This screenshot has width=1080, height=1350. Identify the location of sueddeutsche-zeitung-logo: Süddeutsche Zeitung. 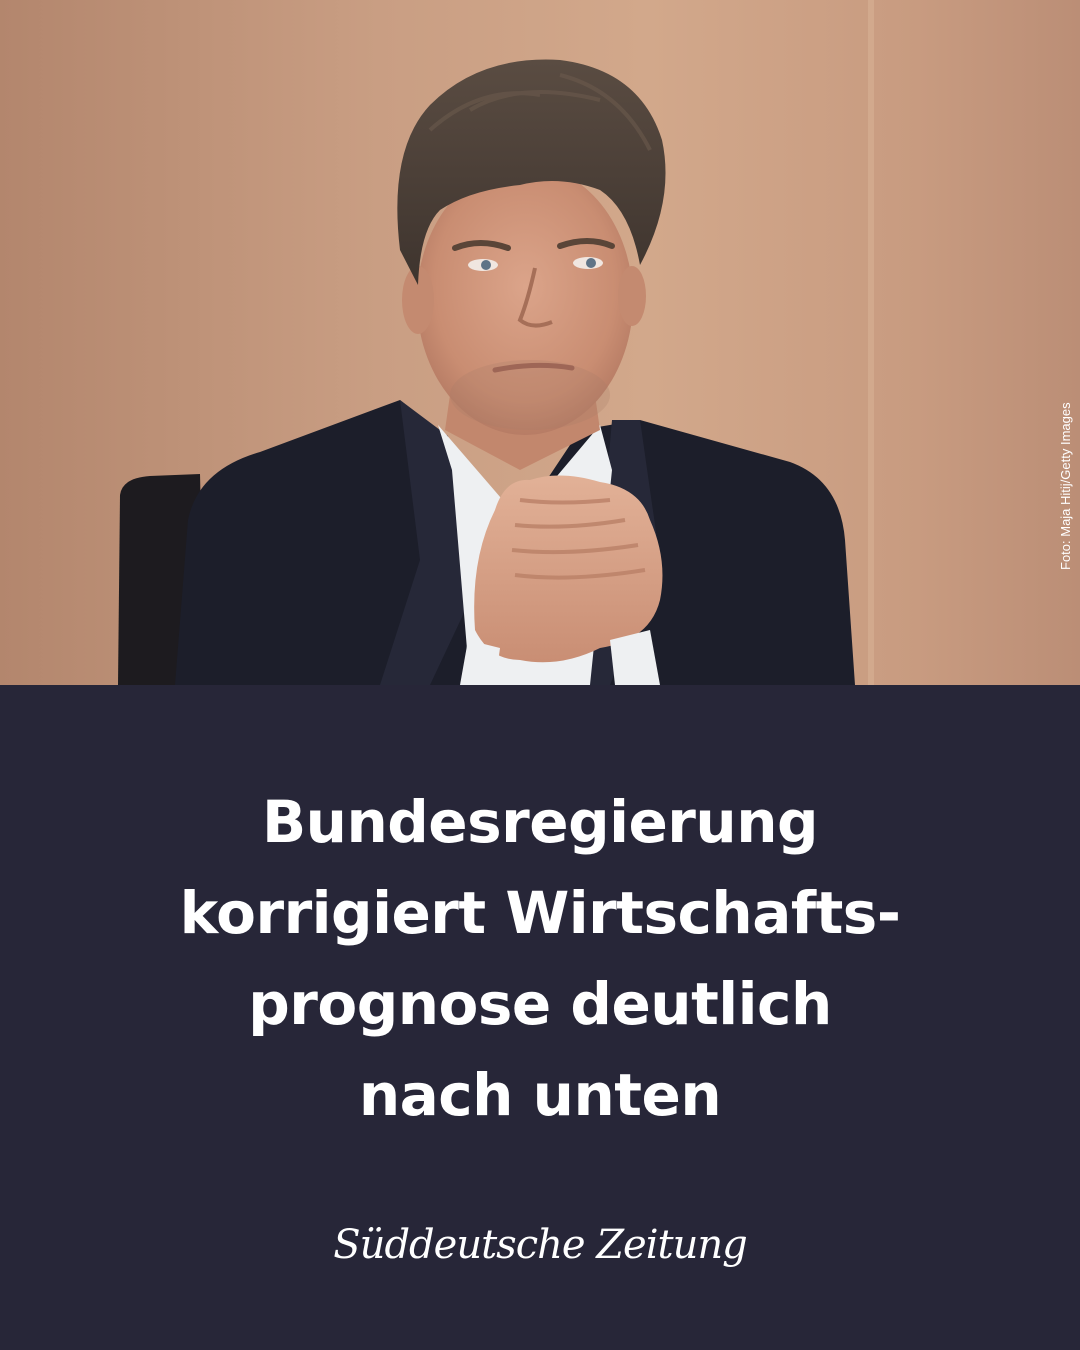
(540, 1245).